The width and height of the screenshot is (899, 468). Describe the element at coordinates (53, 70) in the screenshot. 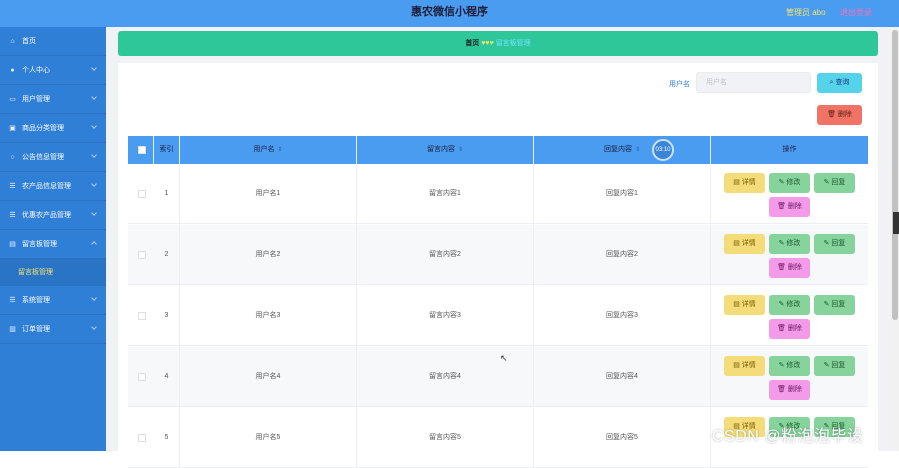

I see `sidebar-item-profile: ● 个人中心` at that location.